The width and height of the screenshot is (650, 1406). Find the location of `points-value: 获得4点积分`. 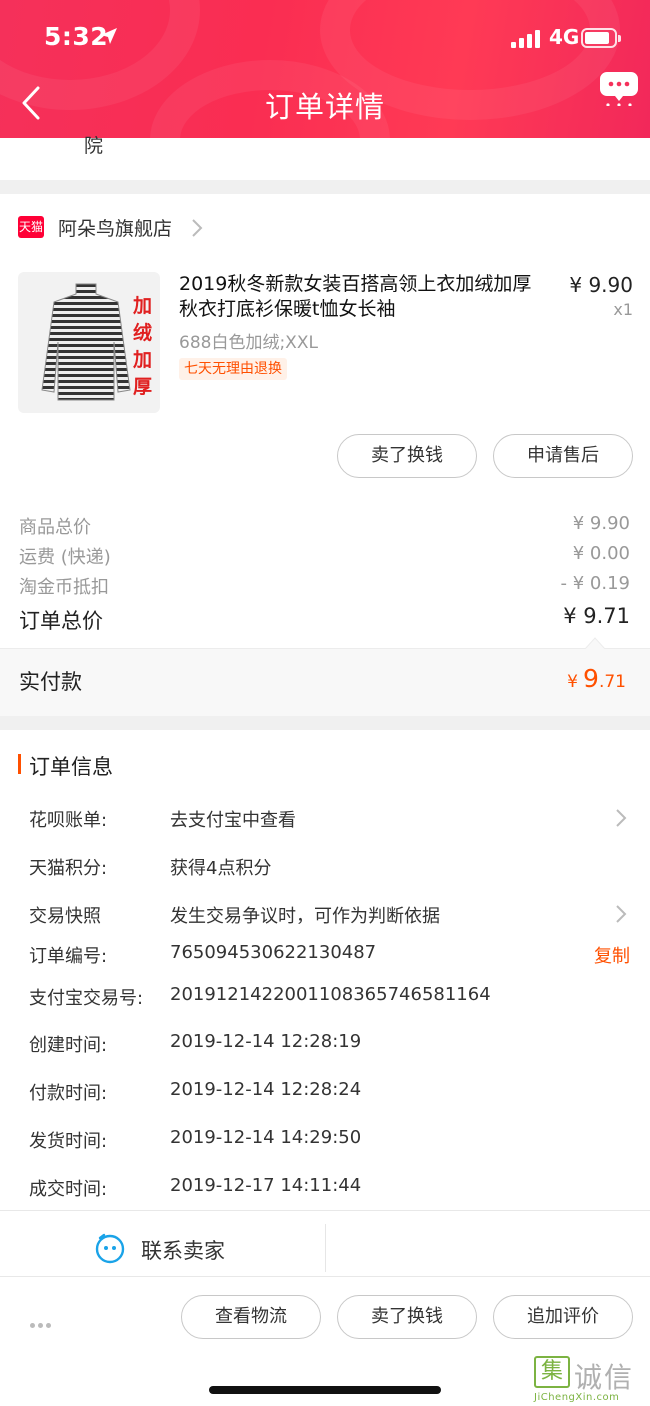

points-value: 获得4点积分 is located at coordinates (221, 868).